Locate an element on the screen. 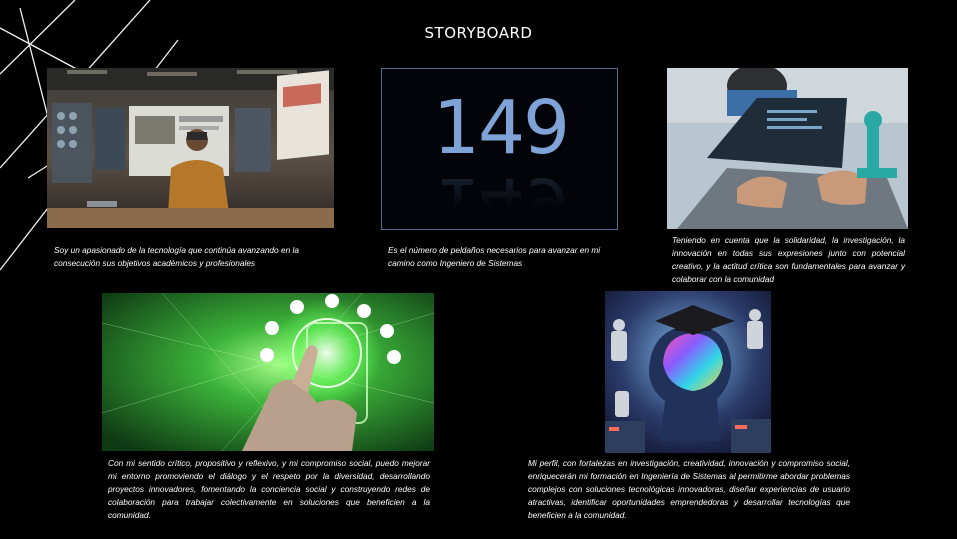 The width and height of the screenshot is (957, 539). page-title: STORYBOARD is located at coordinates (478, 33).